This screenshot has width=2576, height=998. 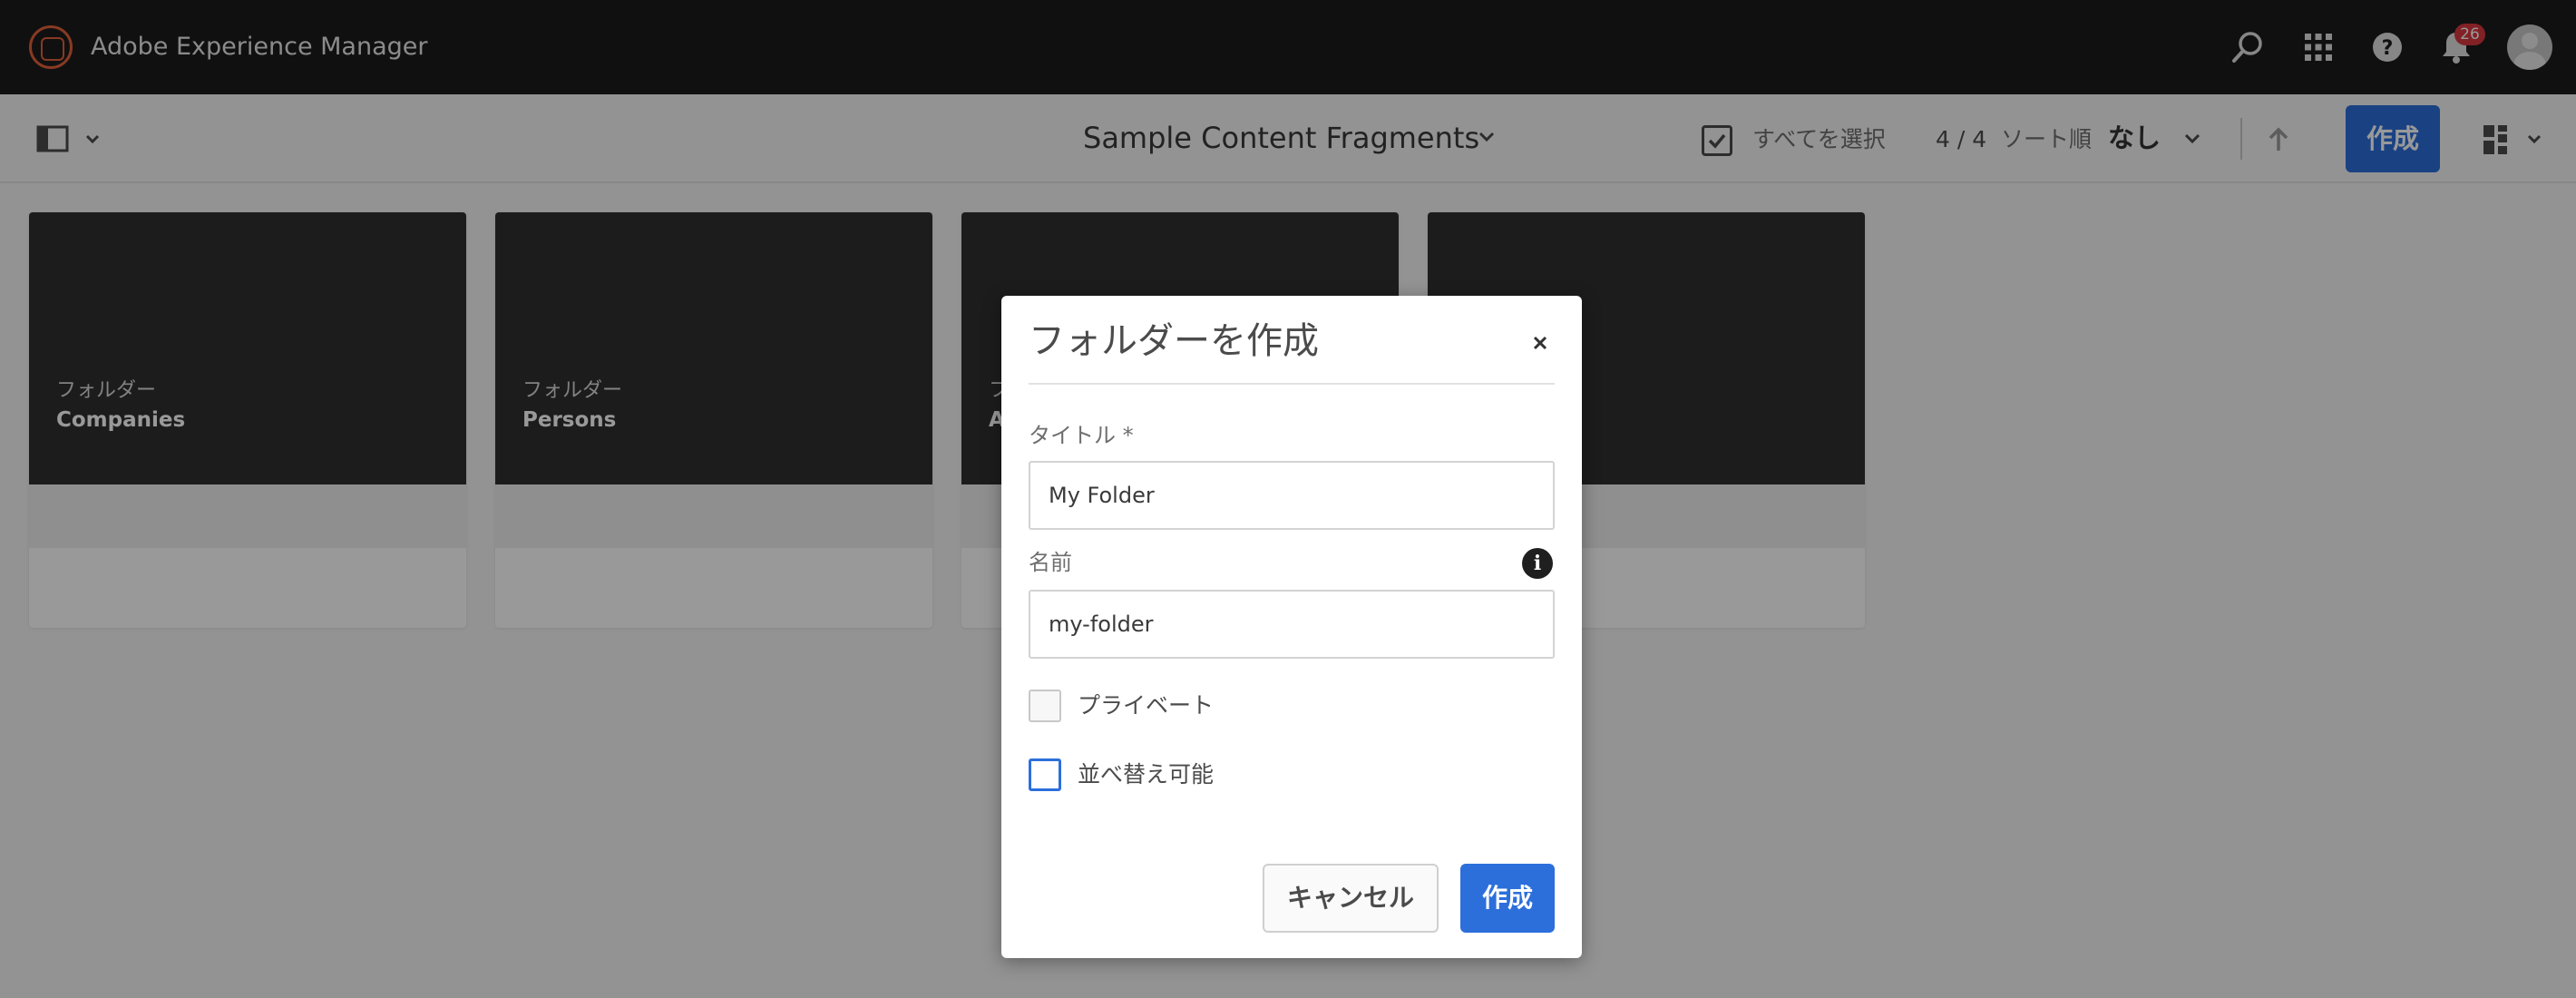 What do you see at coordinates (1351, 898) in the screenshot?
I see `cancel-button: キャンセル` at bounding box center [1351, 898].